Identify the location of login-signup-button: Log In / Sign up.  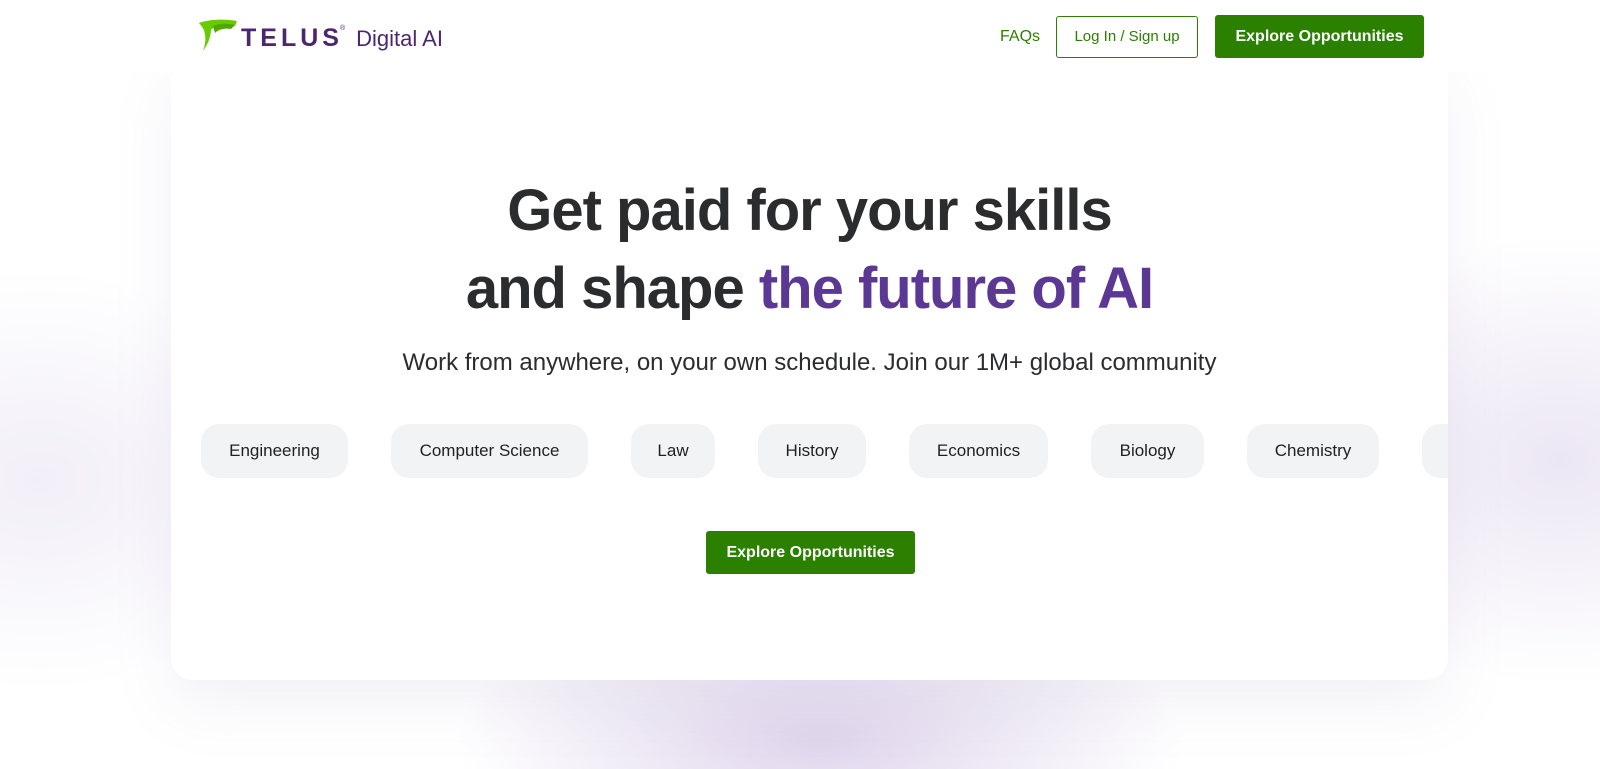
(1127, 36).